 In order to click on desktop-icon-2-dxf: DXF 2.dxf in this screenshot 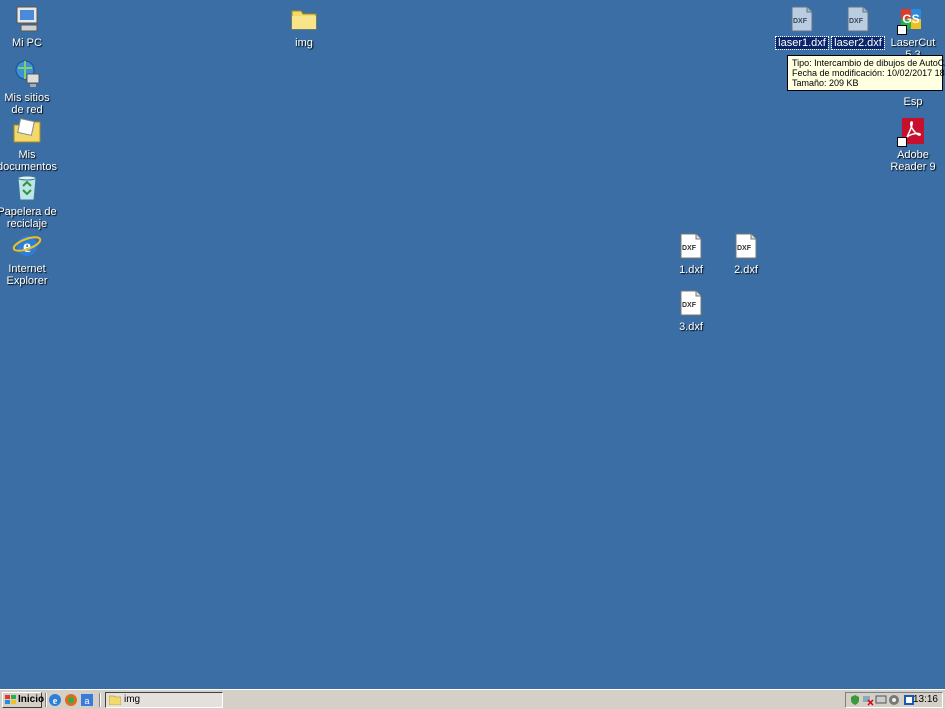, I will do `click(746, 253)`.